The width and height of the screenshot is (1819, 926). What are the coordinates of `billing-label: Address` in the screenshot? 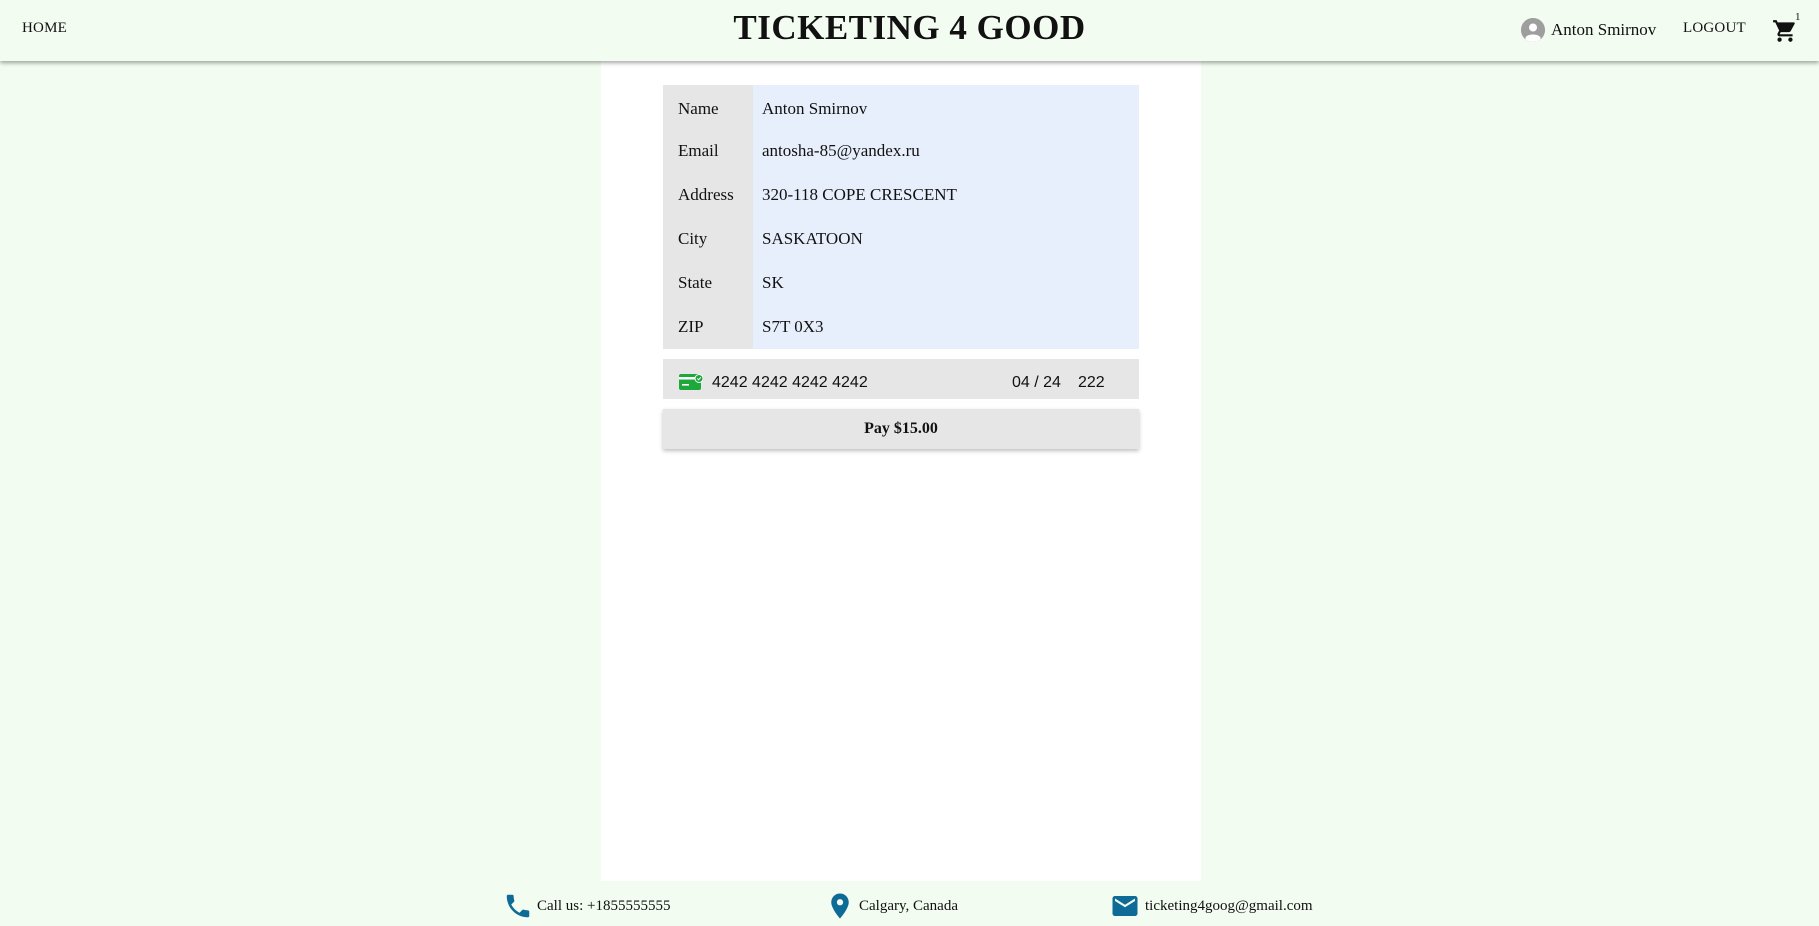 It's located at (708, 195).